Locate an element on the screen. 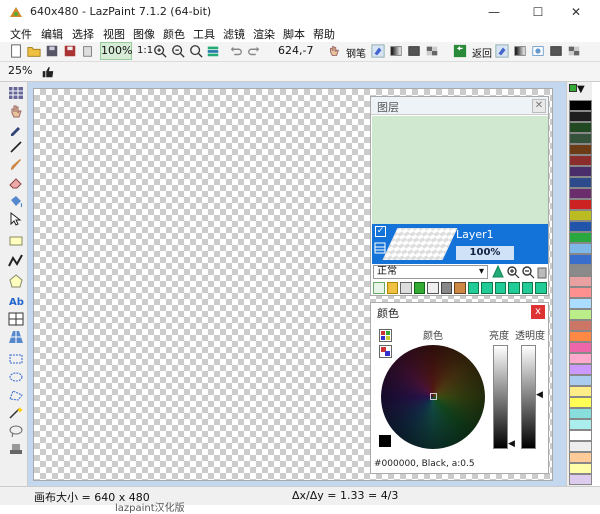 This screenshot has width=600, height=514. color-swap-icon is located at coordinates (385, 351).